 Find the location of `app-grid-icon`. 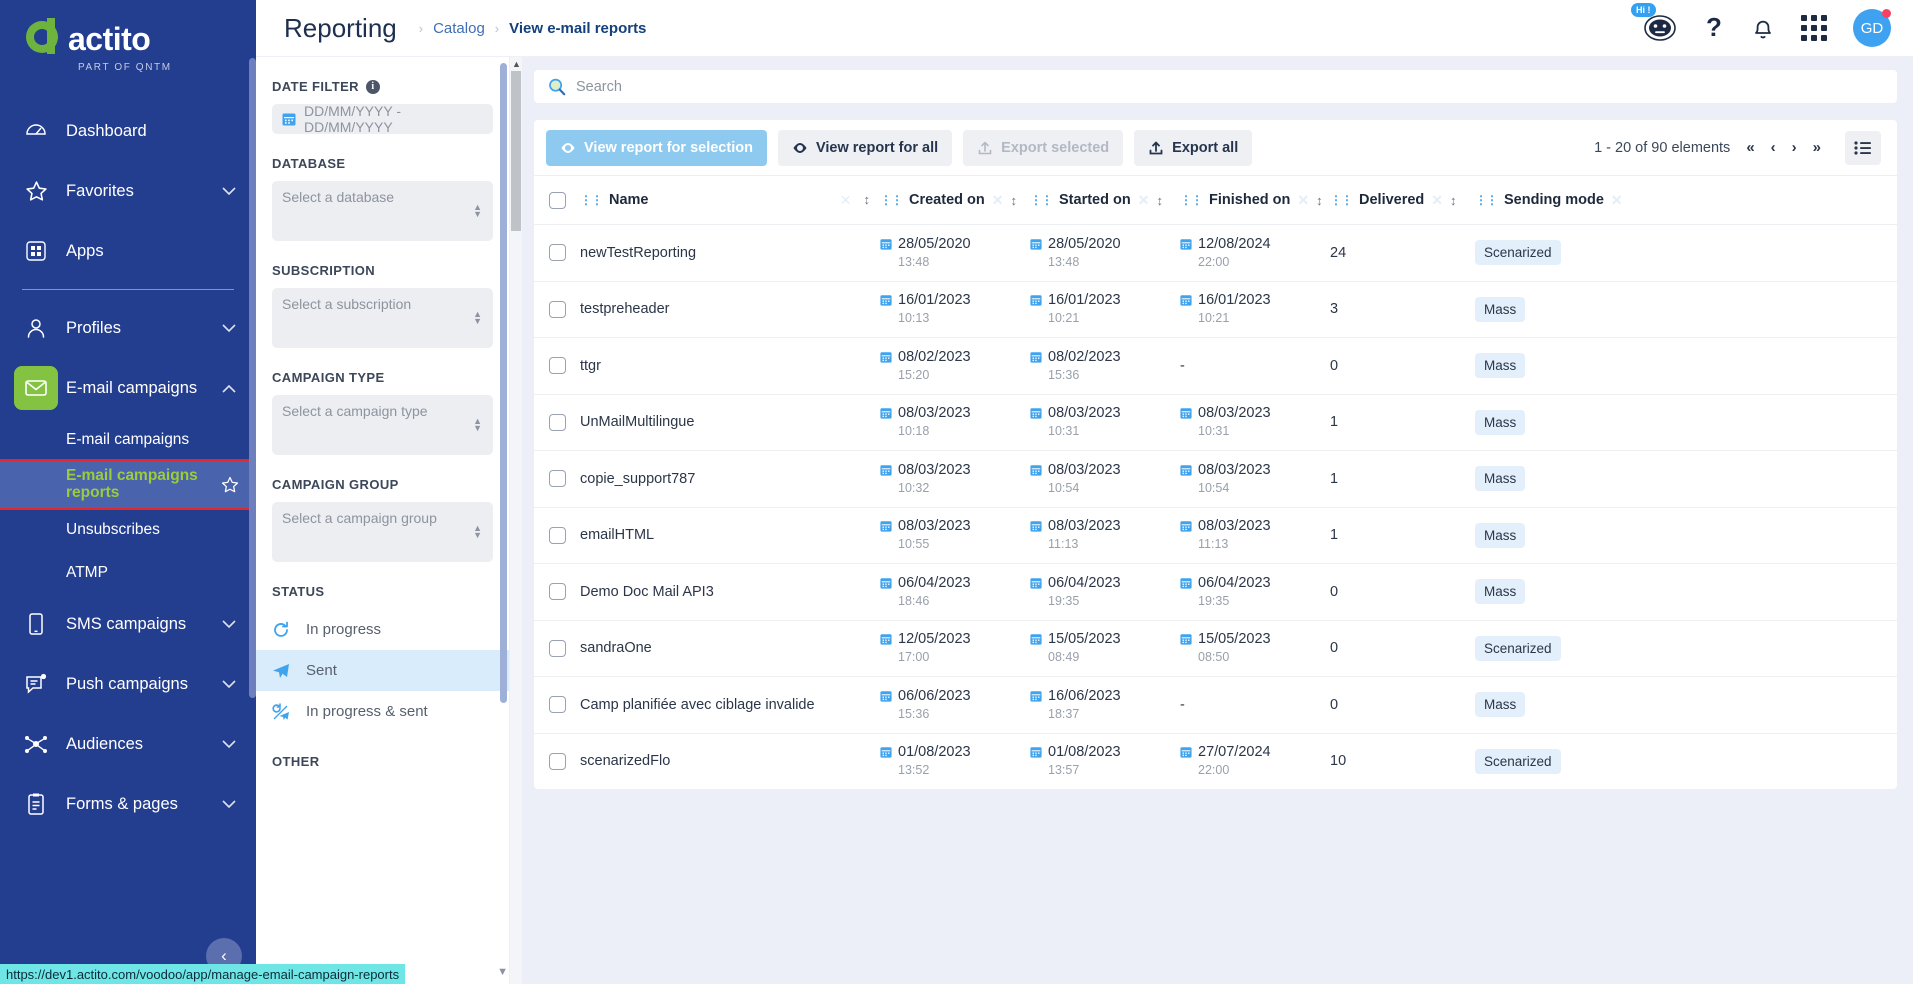

app-grid-icon is located at coordinates (1814, 28).